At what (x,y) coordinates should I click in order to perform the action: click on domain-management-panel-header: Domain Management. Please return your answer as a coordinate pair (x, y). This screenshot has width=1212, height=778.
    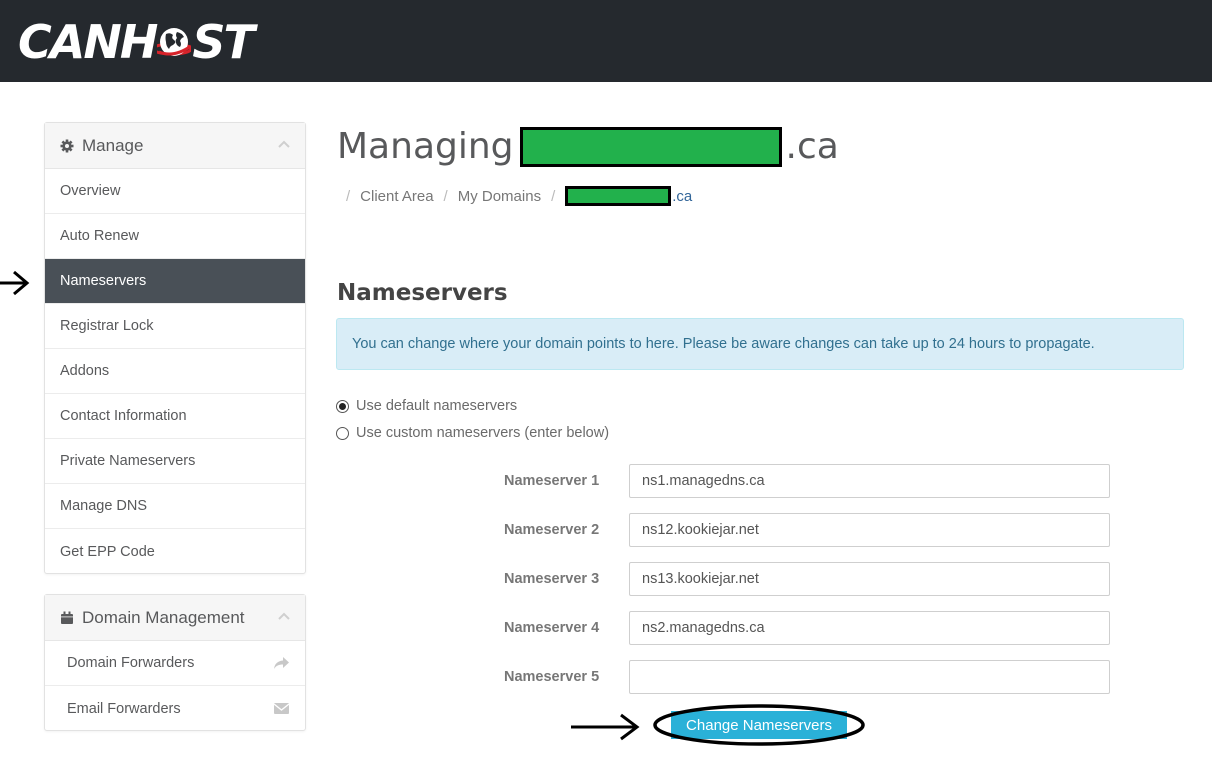
    Looking at the image, I should click on (175, 618).